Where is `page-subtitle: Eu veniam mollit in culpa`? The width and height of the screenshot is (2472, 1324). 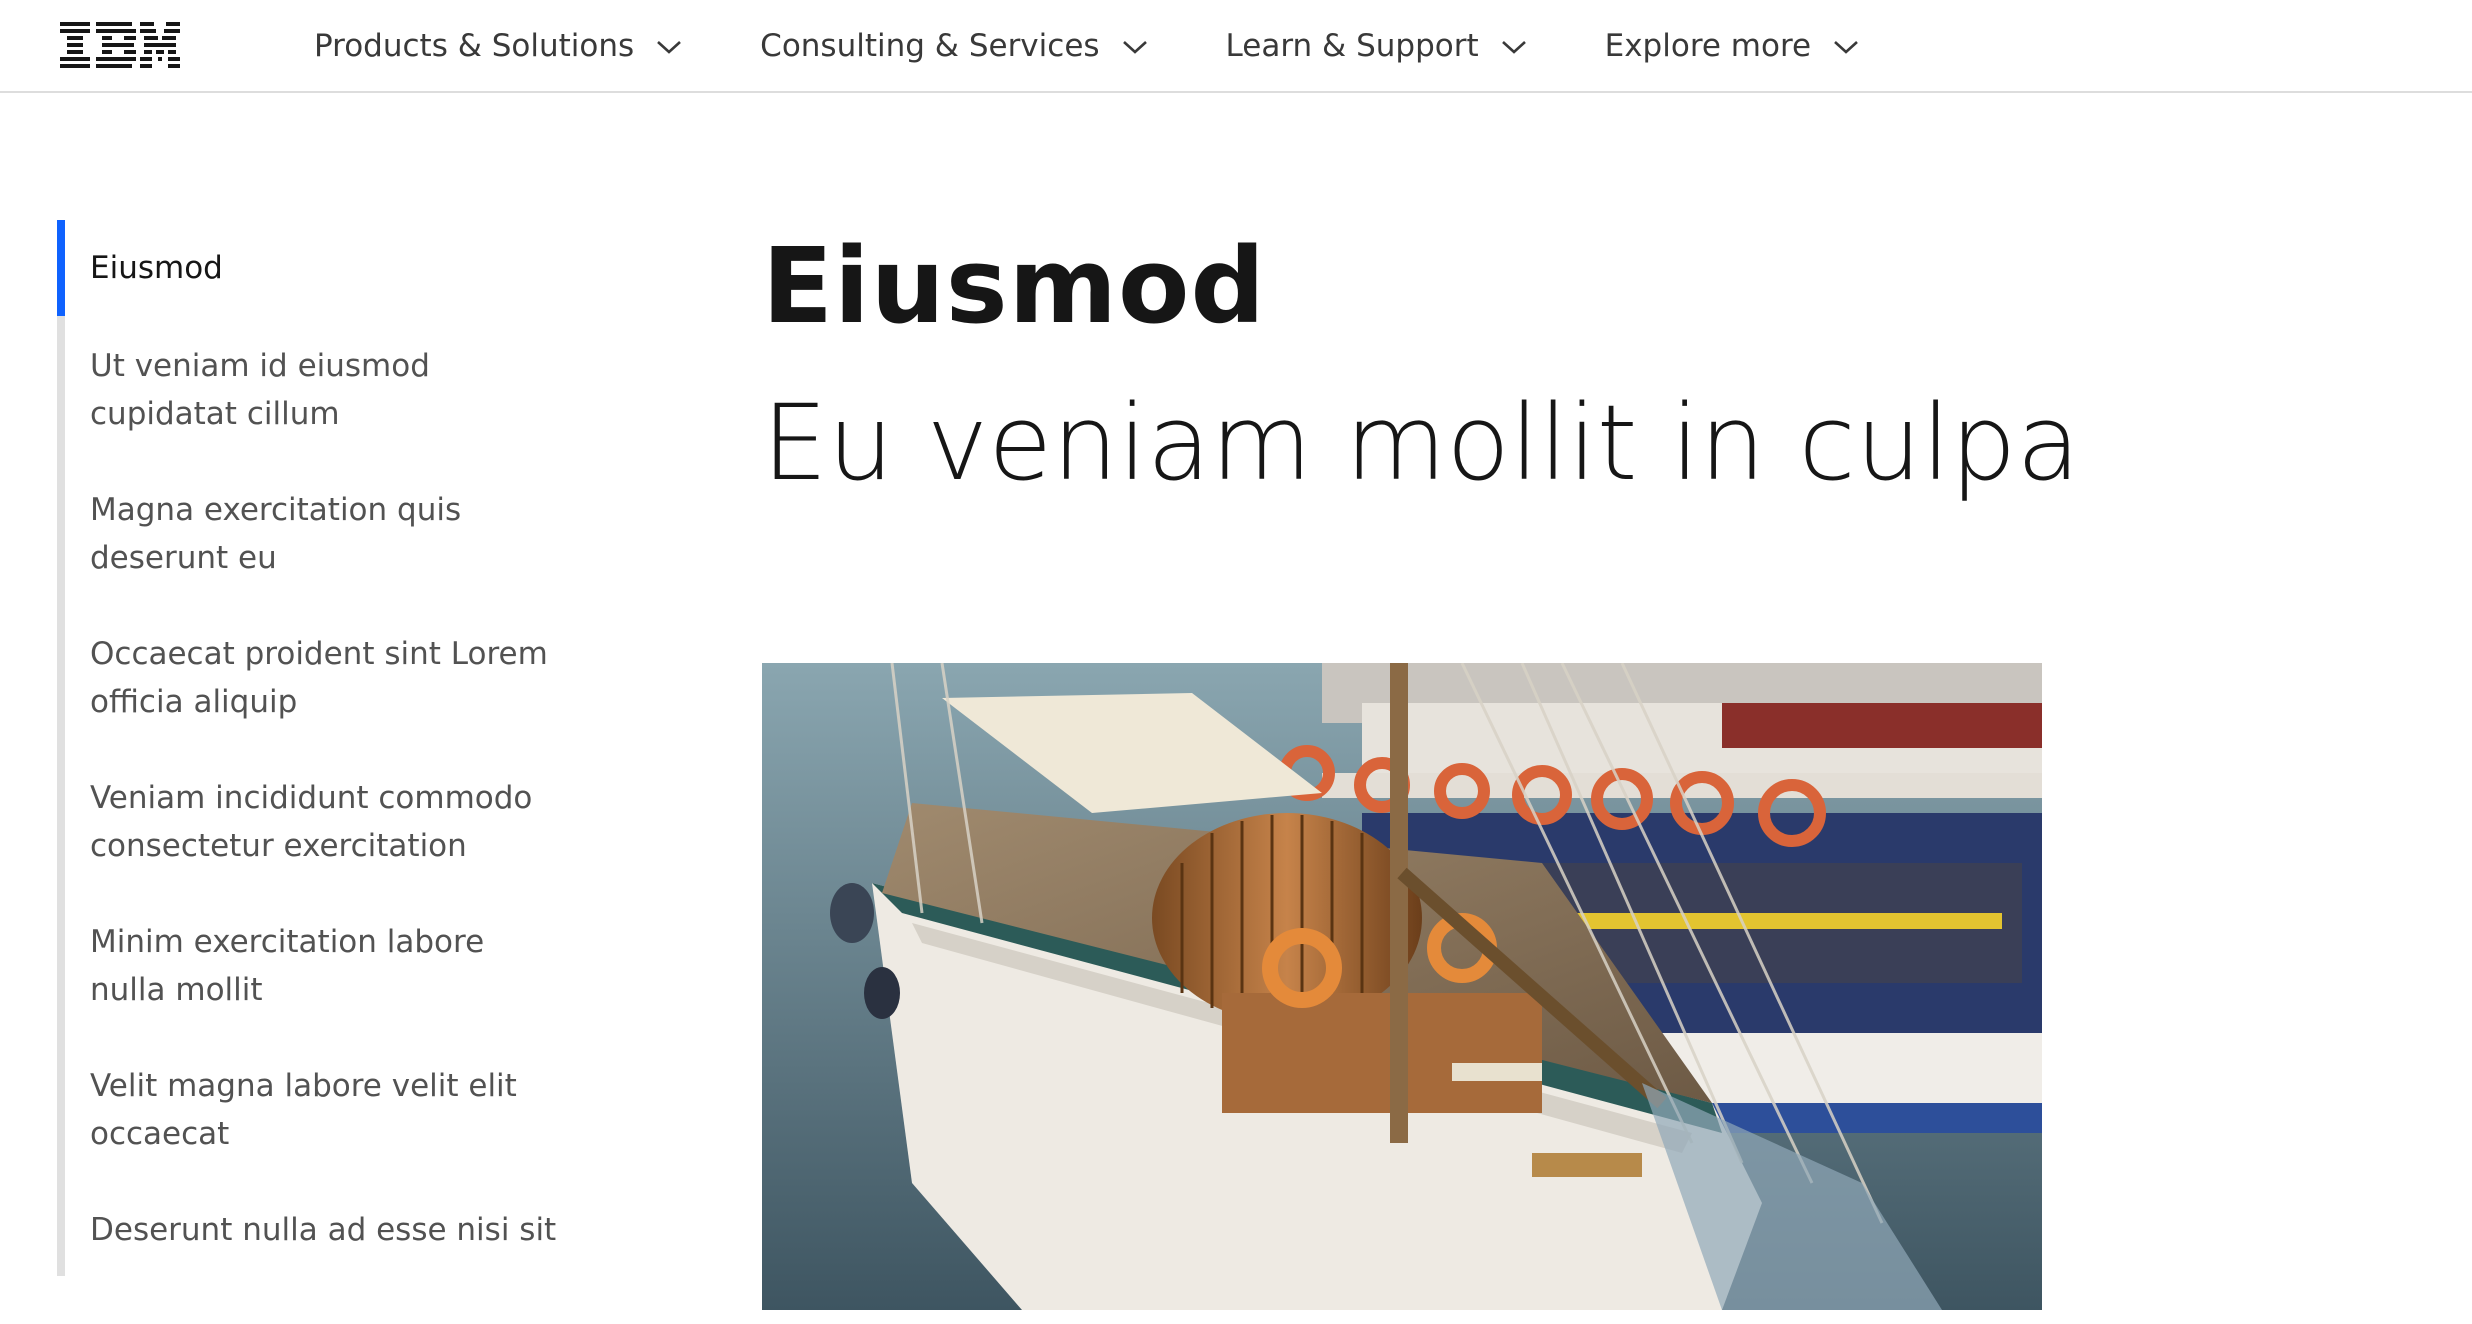
page-subtitle: Eu veniam mollit in culpa is located at coordinates (1421, 443).